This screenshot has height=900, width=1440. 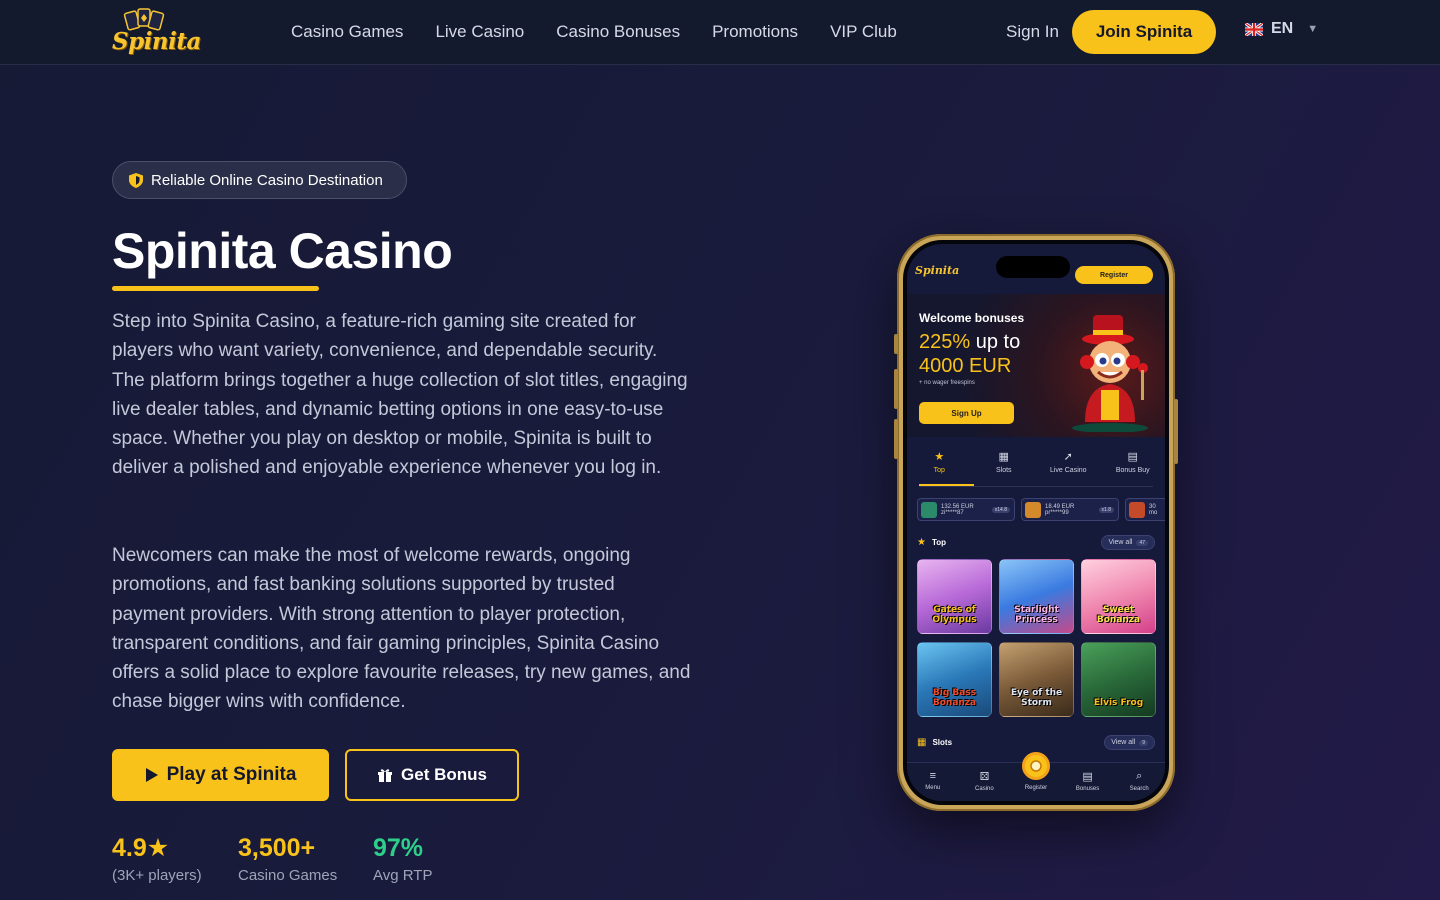 I want to click on winner-info: 18.49 EUR pr*****99, so click(x=1059, y=510).